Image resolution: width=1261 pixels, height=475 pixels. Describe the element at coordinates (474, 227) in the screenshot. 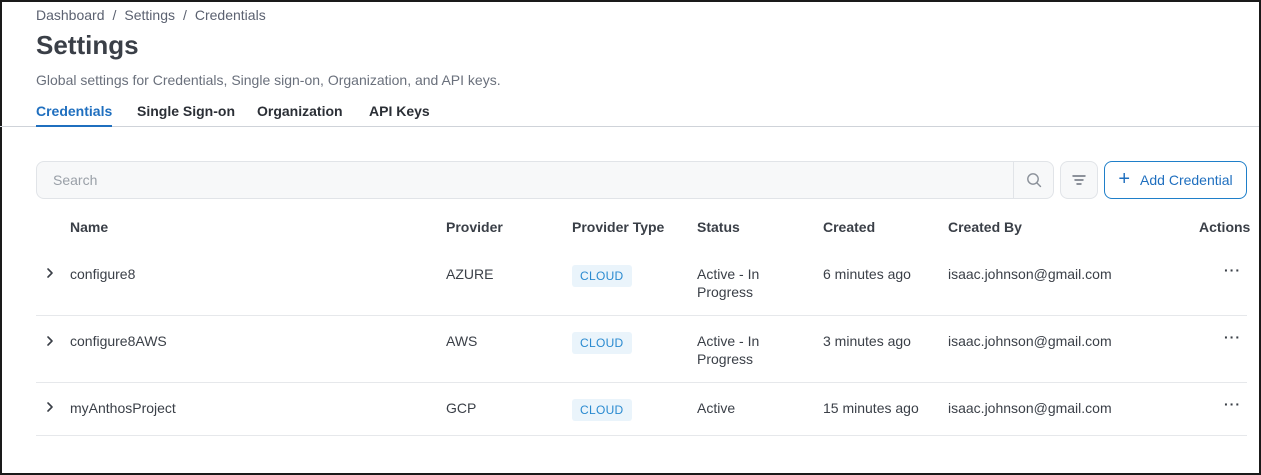

I see `column-header-provider: Provider` at that location.